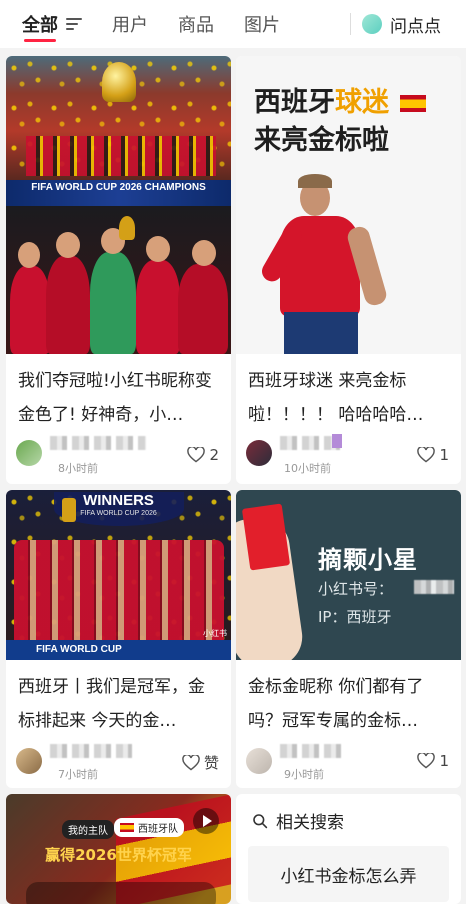  Describe the element at coordinates (74, 24) in the screenshot. I see `filter-icon` at that location.